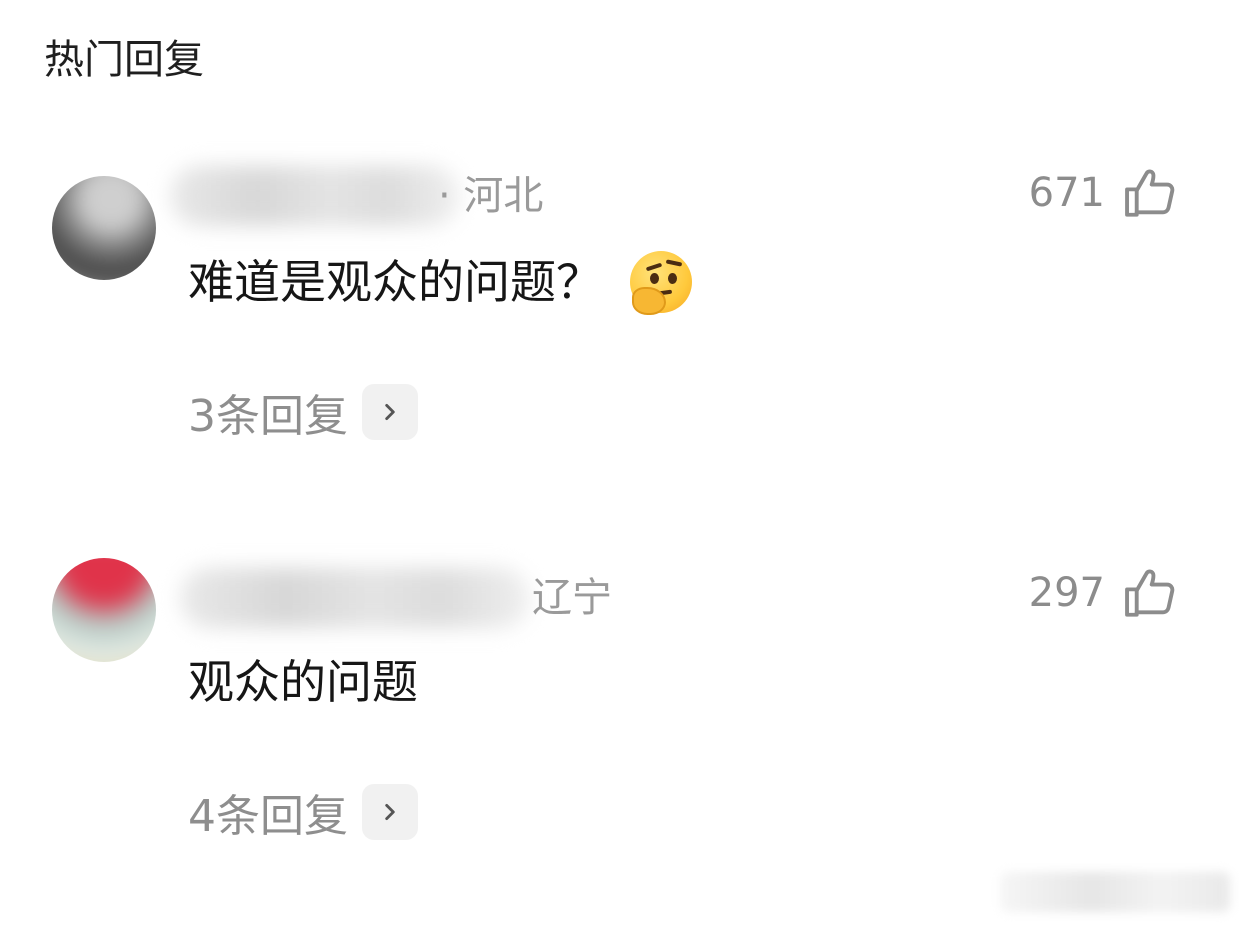 The image size is (1239, 925). Describe the element at coordinates (268, 416) in the screenshot. I see `replies-count-label: 3条回复` at that location.